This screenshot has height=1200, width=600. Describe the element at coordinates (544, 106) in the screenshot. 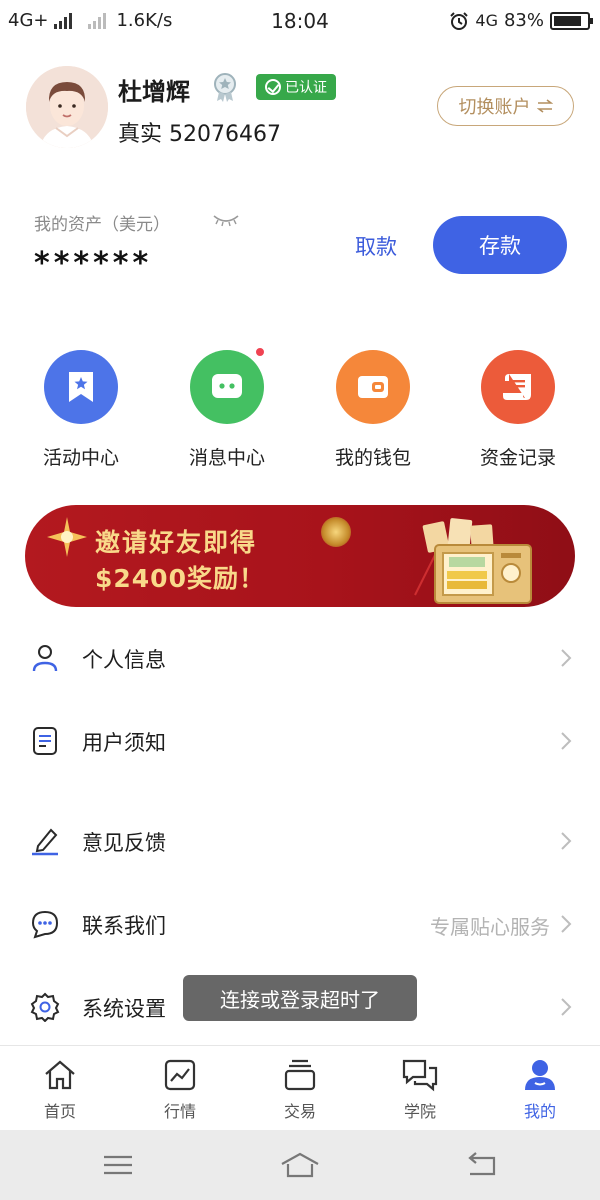

I see `swap-arrows-icon` at that location.